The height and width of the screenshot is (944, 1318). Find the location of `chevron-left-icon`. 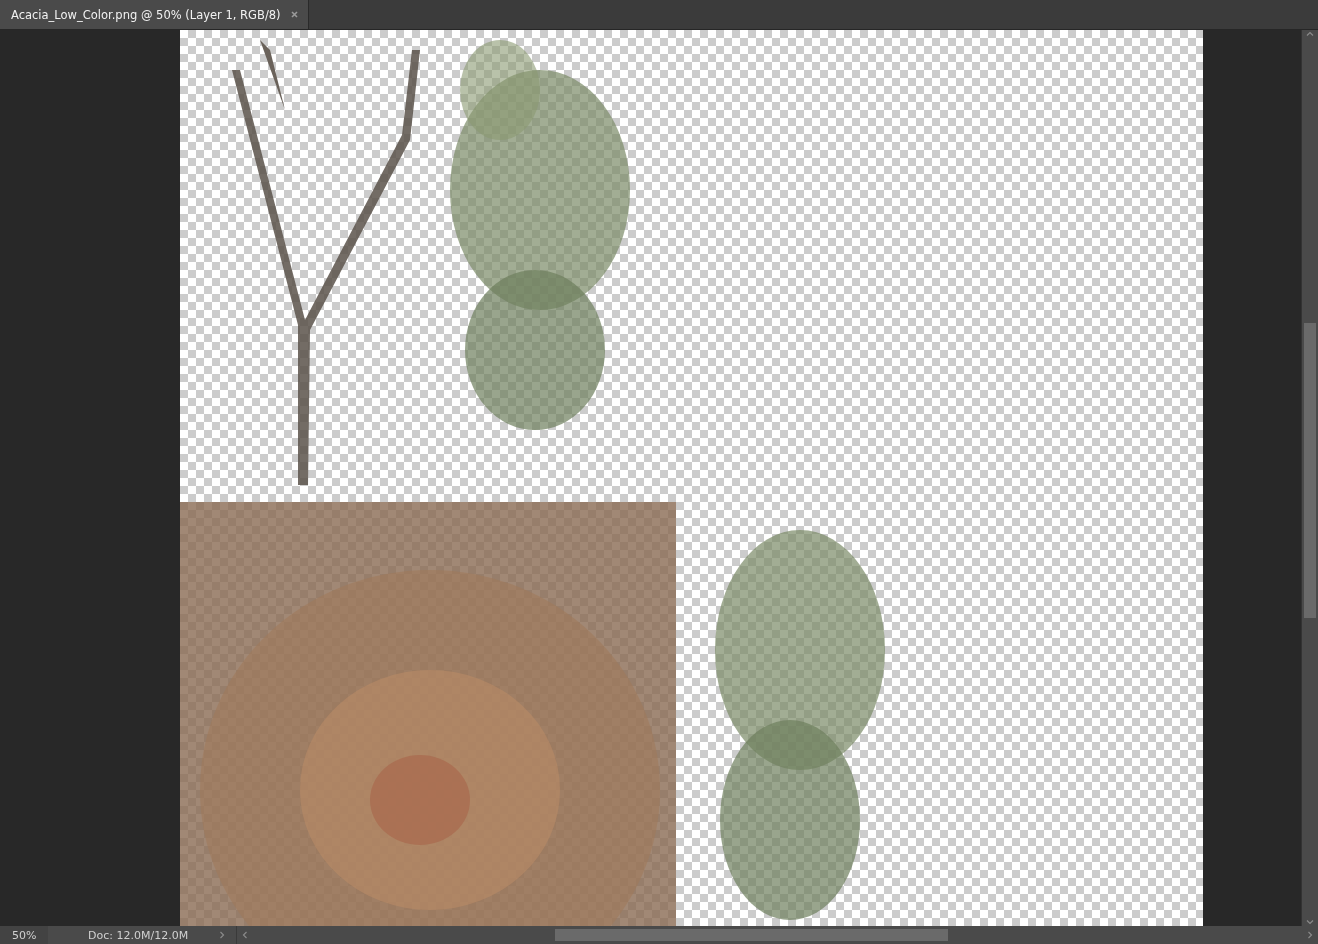

chevron-left-icon is located at coordinates (245, 935).